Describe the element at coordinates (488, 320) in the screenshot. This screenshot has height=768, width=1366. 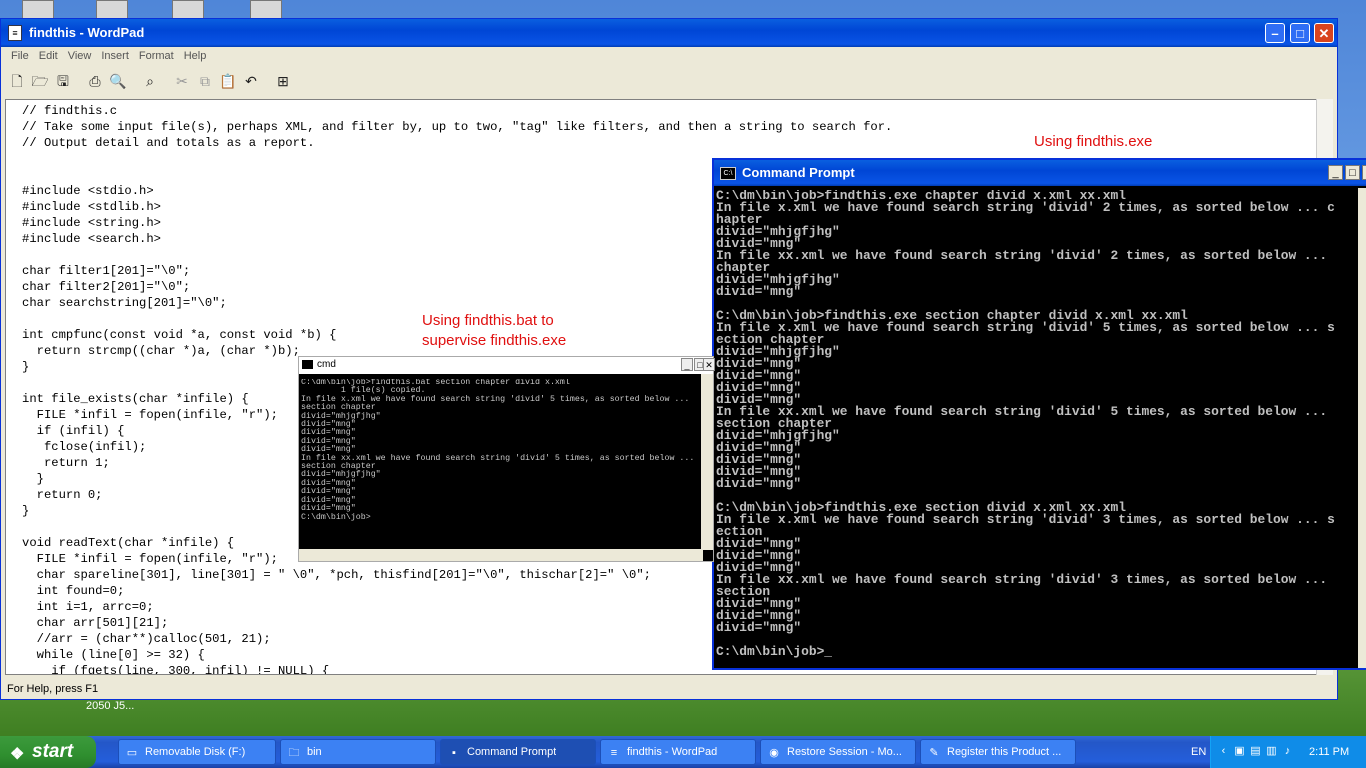
I see `bat-annotation-line1: Using findthis.bat to` at that location.